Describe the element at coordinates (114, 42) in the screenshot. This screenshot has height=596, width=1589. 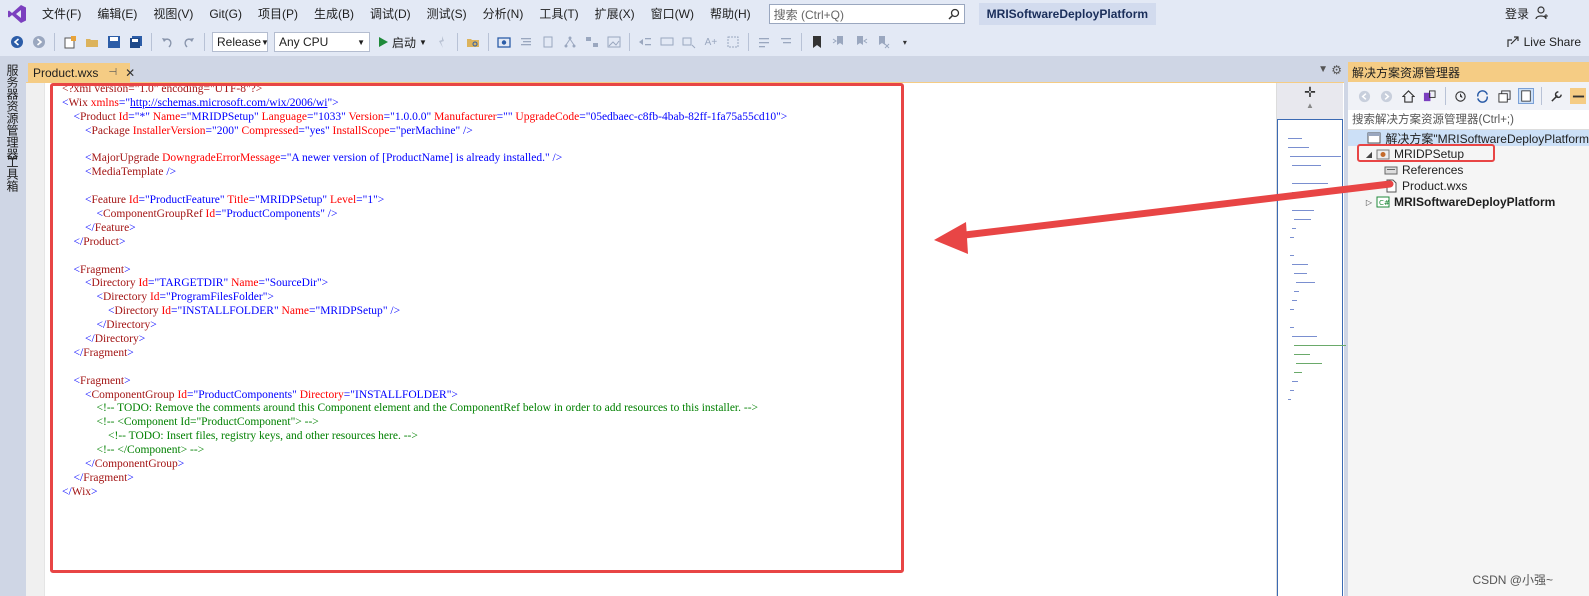
I see `save-icon` at that location.